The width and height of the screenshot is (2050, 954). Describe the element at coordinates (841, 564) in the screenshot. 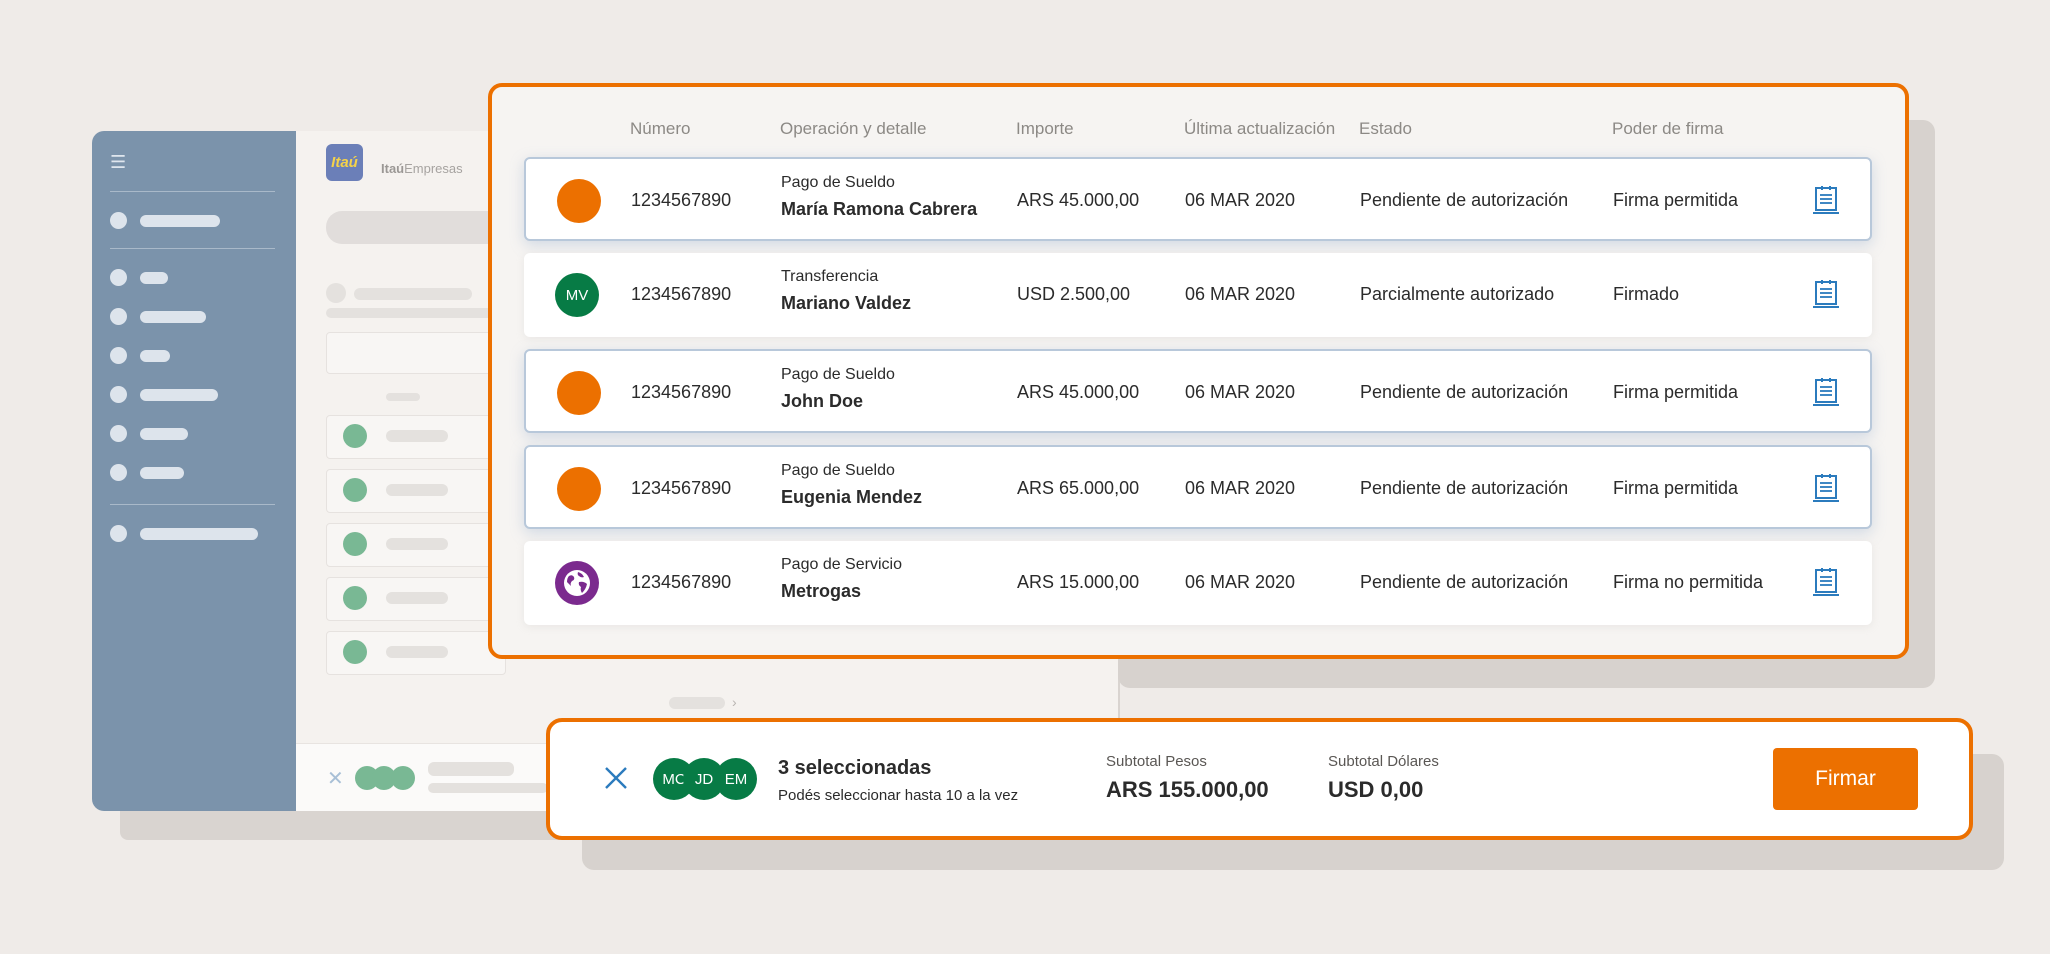

I see `row-operacion: Pago de Servicio` at that location.